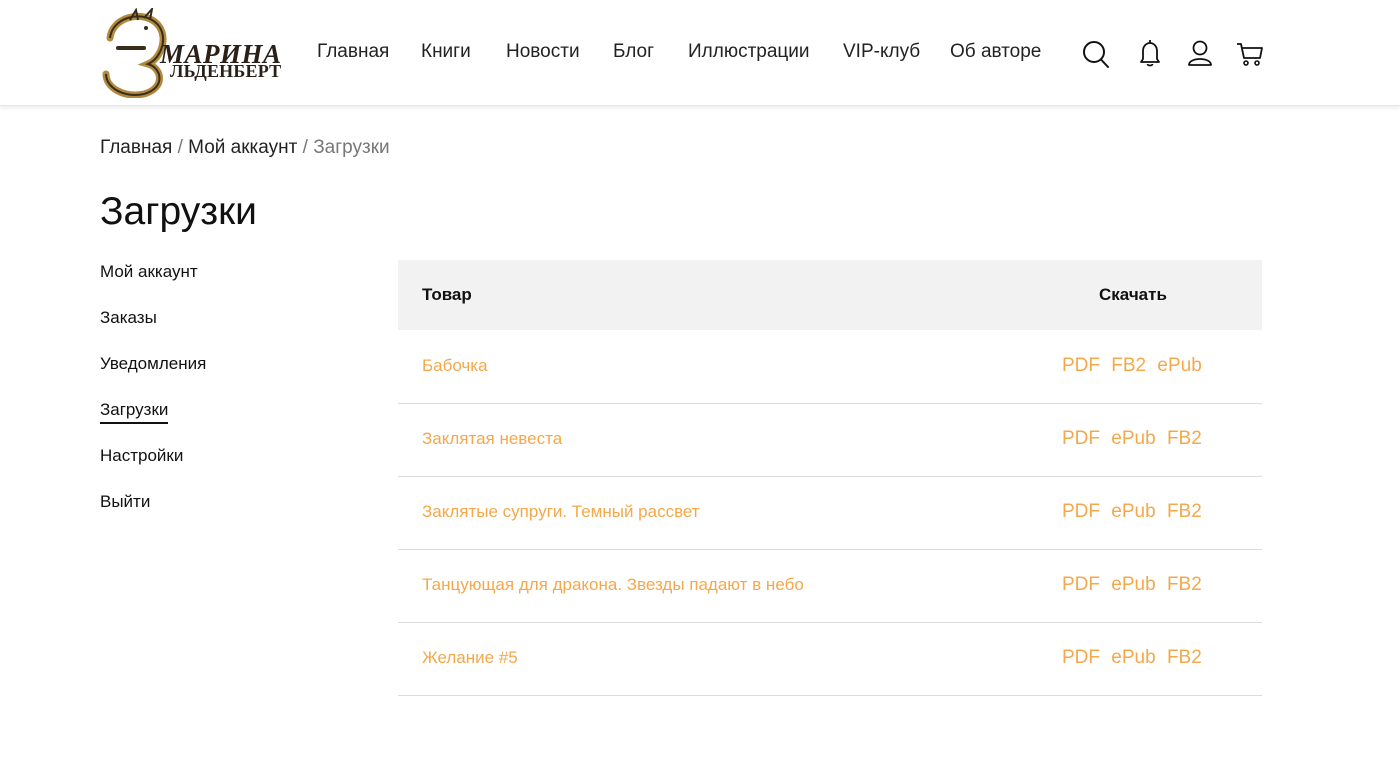 This screenshot has width=1400, height=778. What do you see at coordinates (830, 295) in the screenshot?
I see `table-header: Товар Скачать` at bounding box center [830, 295].